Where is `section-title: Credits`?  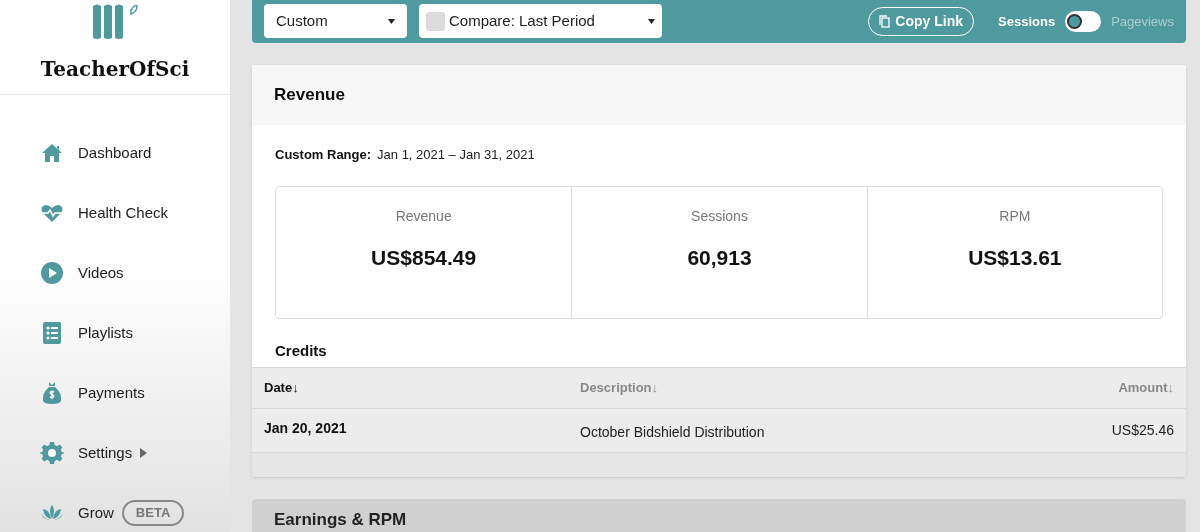
section-title: Credits is located at coordinates (301, 351).